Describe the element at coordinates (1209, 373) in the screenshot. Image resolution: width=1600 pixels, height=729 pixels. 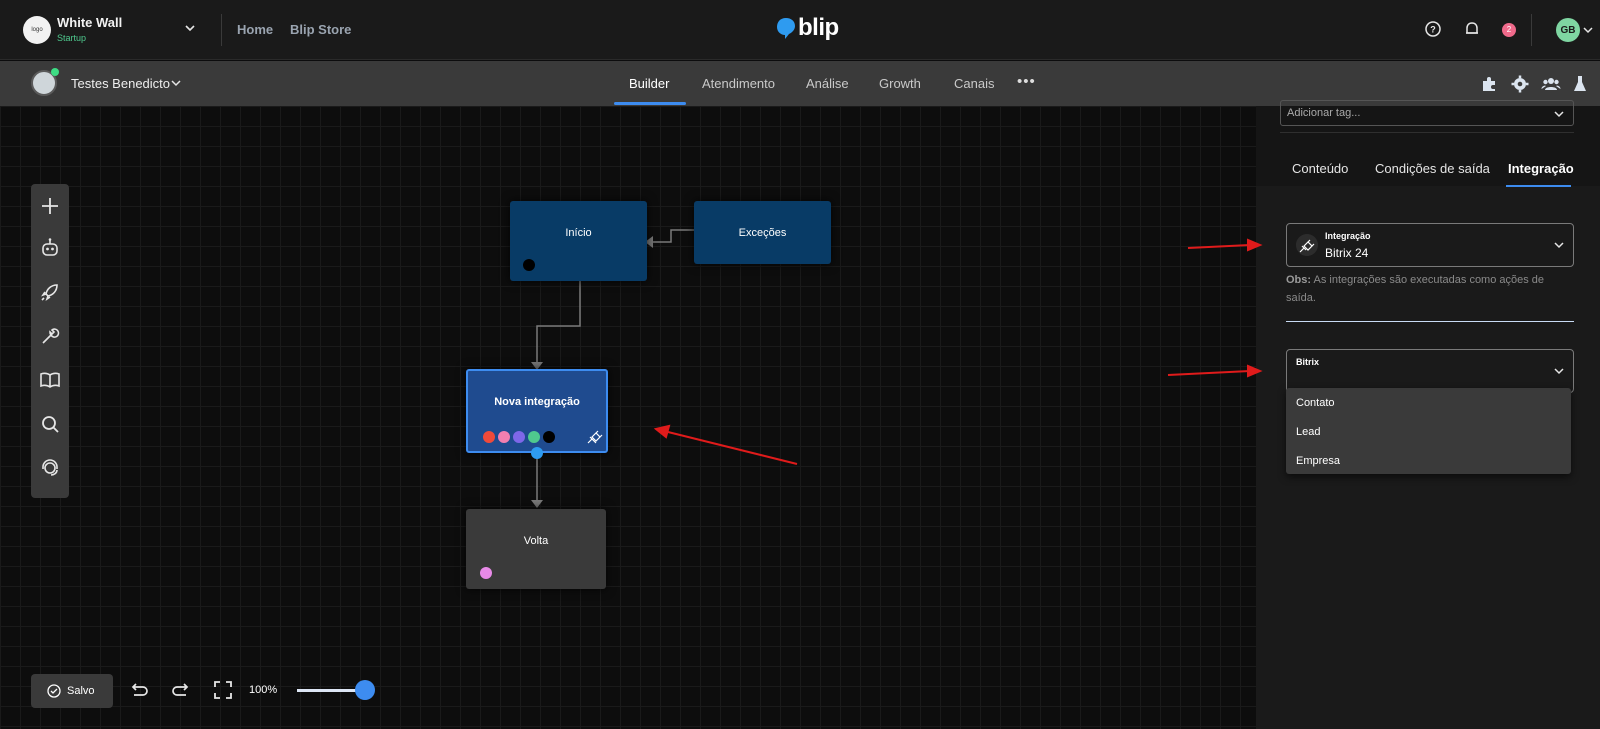
I see `arrow-to-bitrix-select` at that location.